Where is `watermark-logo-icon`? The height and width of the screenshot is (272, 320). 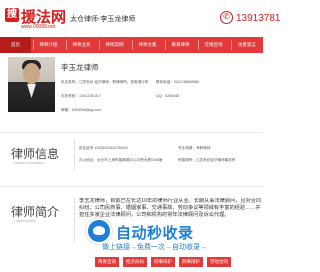 watermark-logo-icon is located at coordinates (99, 231).